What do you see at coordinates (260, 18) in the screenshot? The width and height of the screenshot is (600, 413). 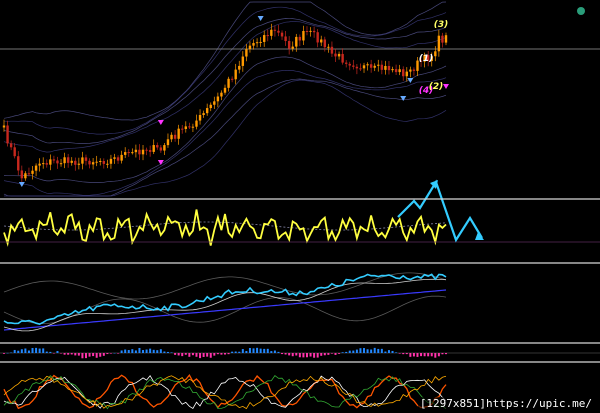 I see `signal-arrow` at bounding box center [260, 18].